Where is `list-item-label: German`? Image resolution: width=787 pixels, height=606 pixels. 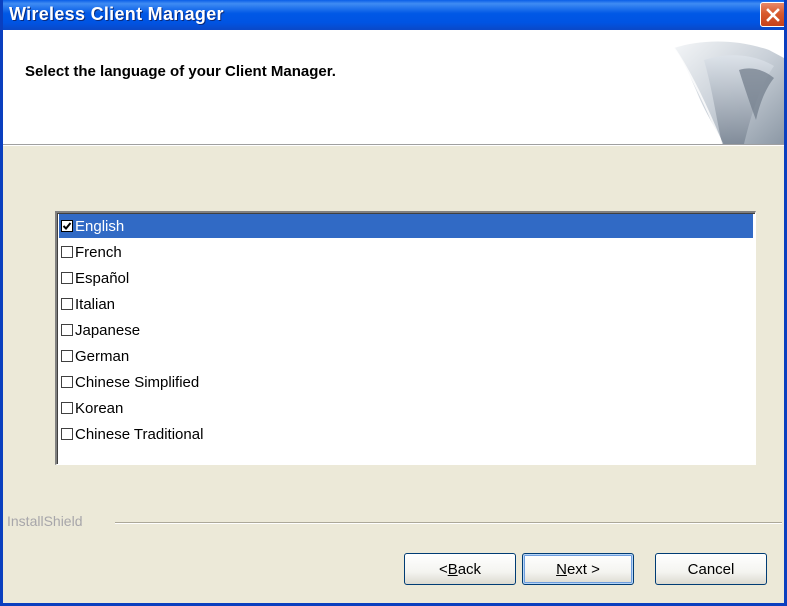 list-item-label: German is located at coordinates (102, 356).